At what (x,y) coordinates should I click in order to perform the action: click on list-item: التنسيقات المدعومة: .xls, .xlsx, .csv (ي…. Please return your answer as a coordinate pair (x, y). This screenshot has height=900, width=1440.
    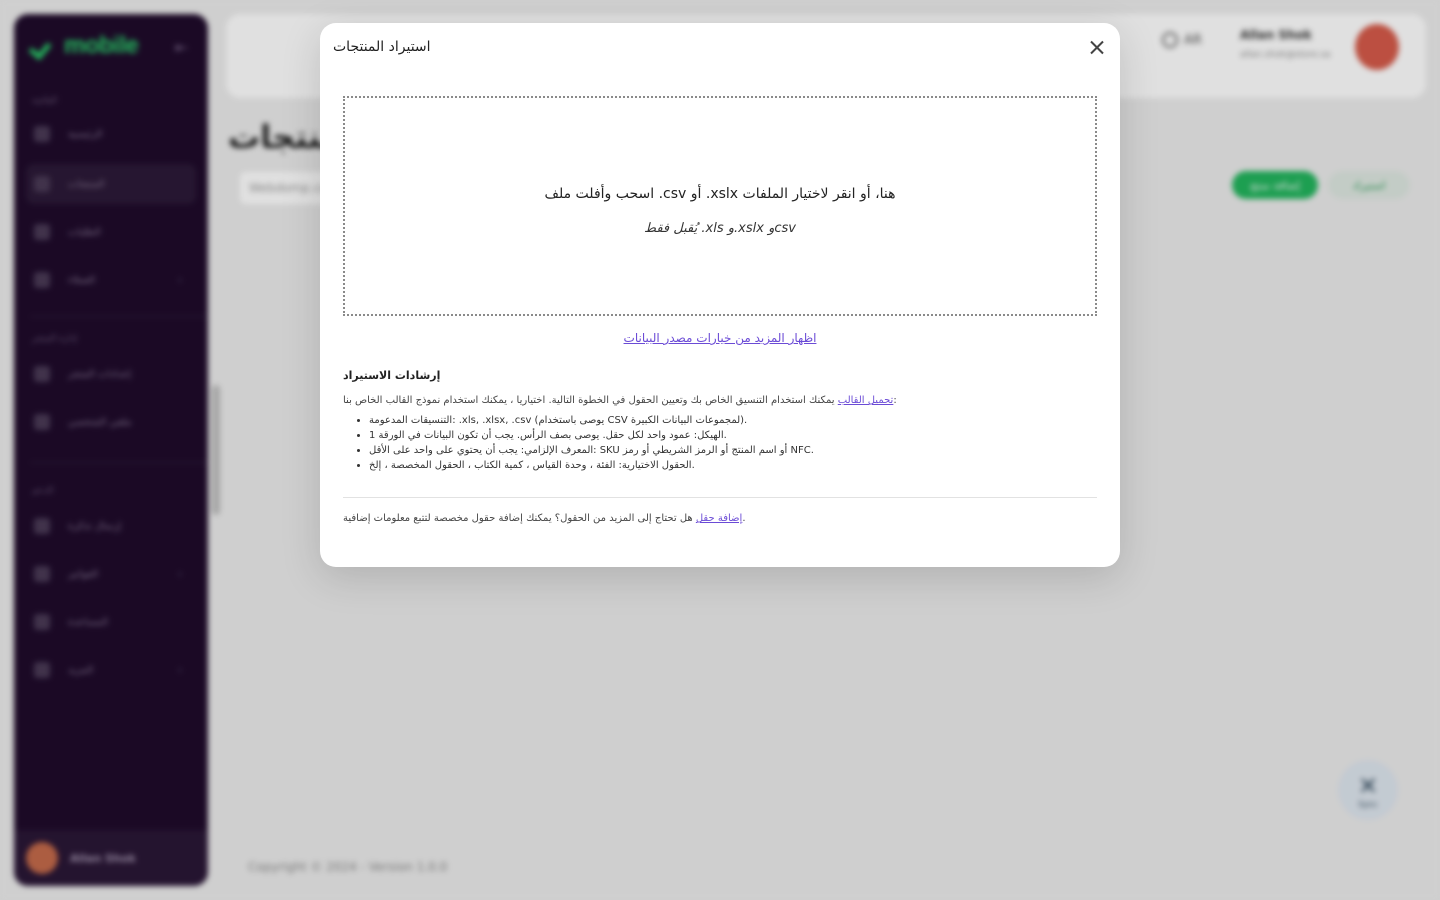
    Looking at the image, I should click on (733, 420).